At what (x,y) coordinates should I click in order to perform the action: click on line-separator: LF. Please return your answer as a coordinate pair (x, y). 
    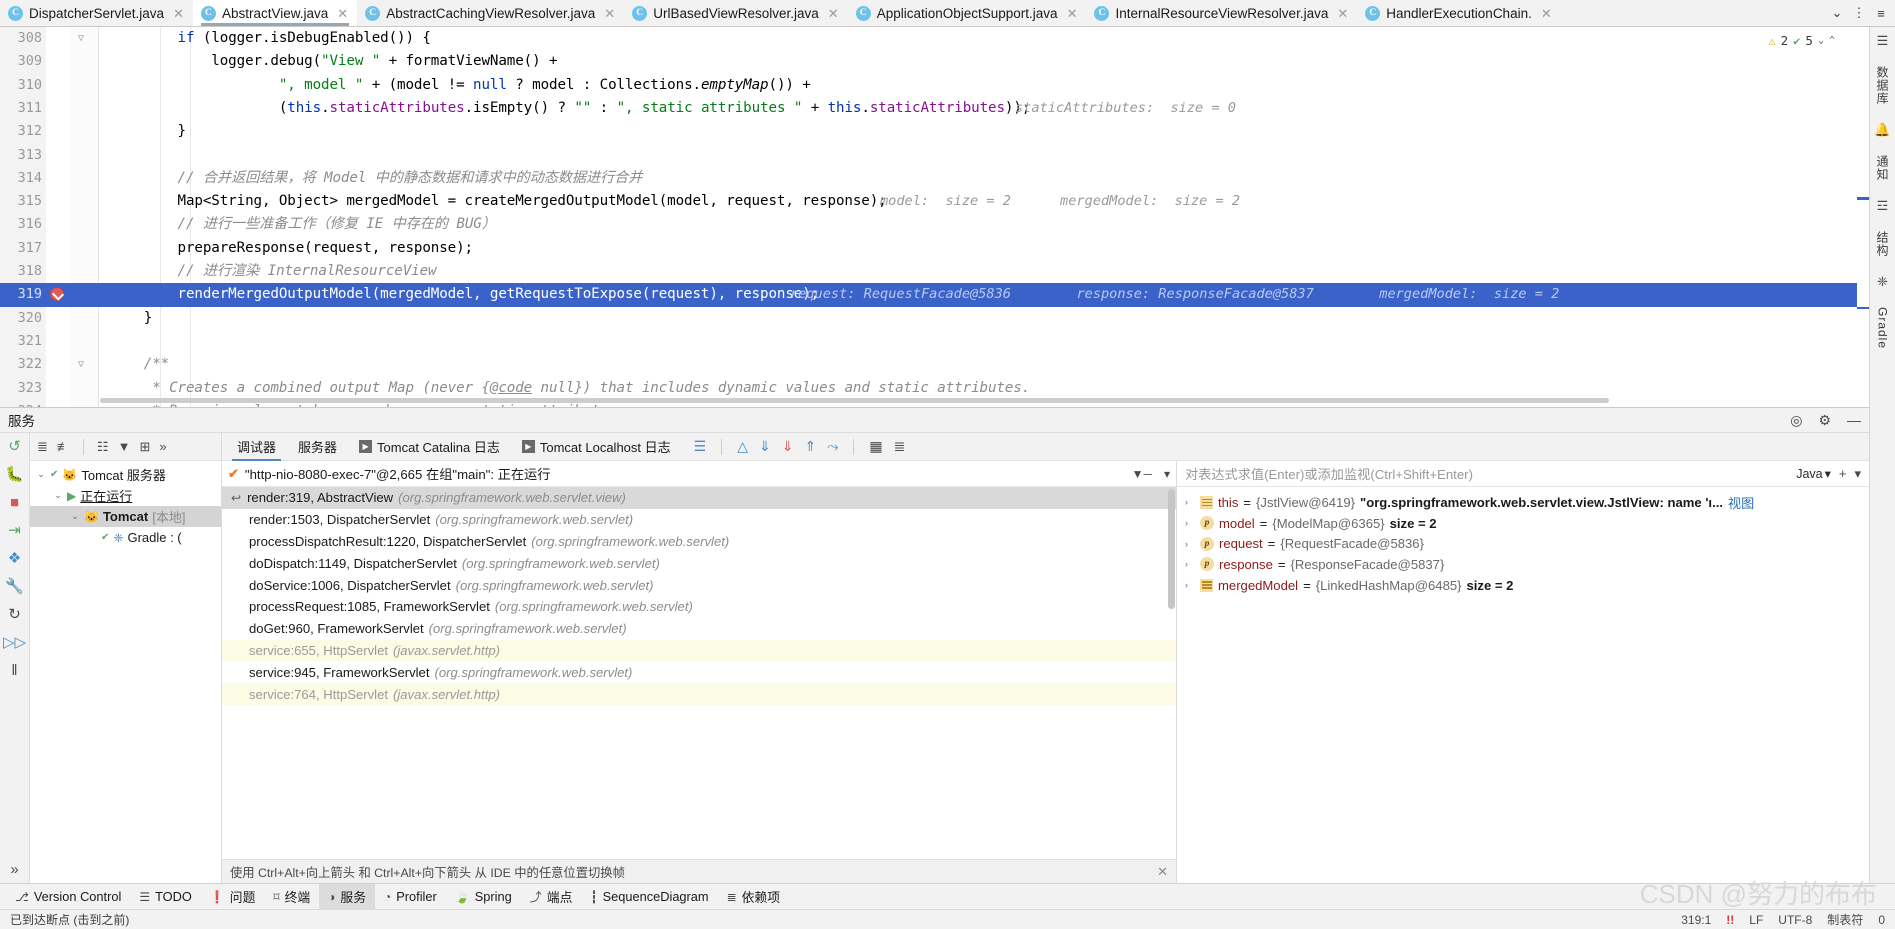
    Looking at the image, I should click on (1756, 920).